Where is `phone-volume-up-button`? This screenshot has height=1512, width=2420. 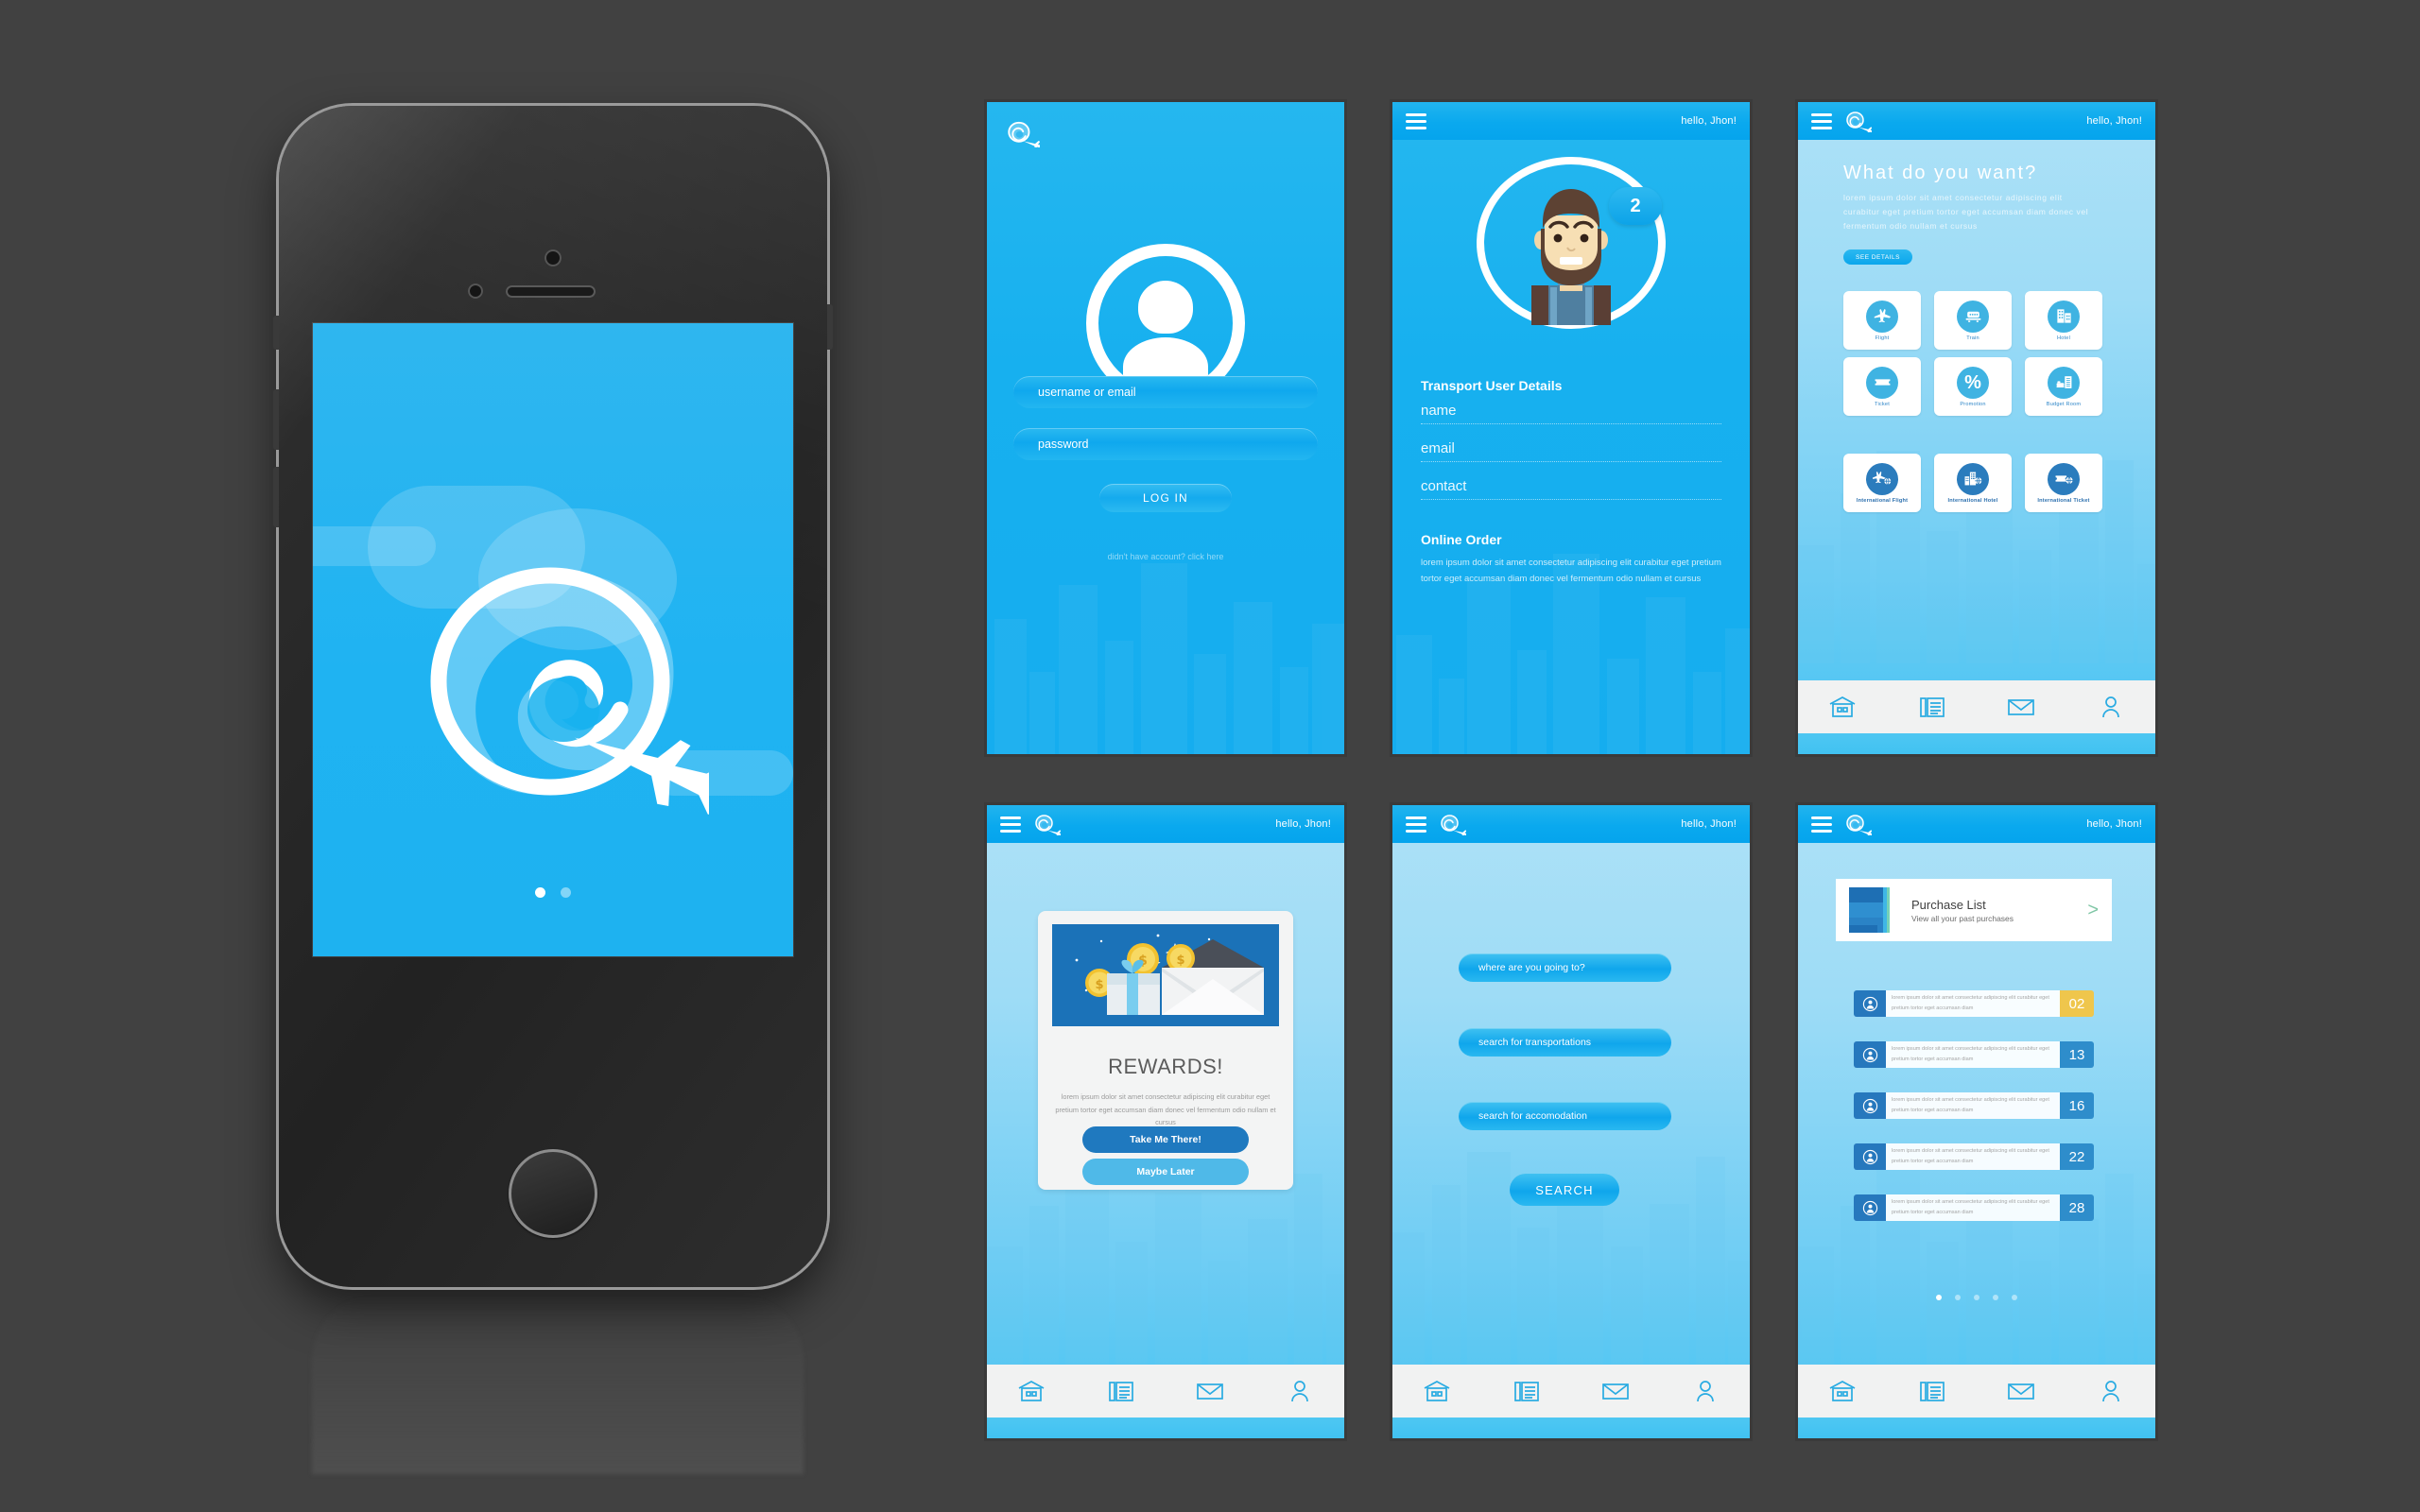 phone-volume-up-button is located at coordinates (276, 419).